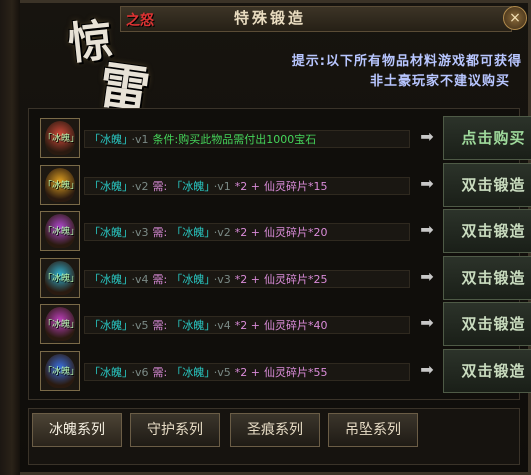 The height and width of the screenshot is (475, 531). Describe the element at coordinates (175, 430) in the screenshot. I see `tab-shouhu-series: 守护系列` at that location.